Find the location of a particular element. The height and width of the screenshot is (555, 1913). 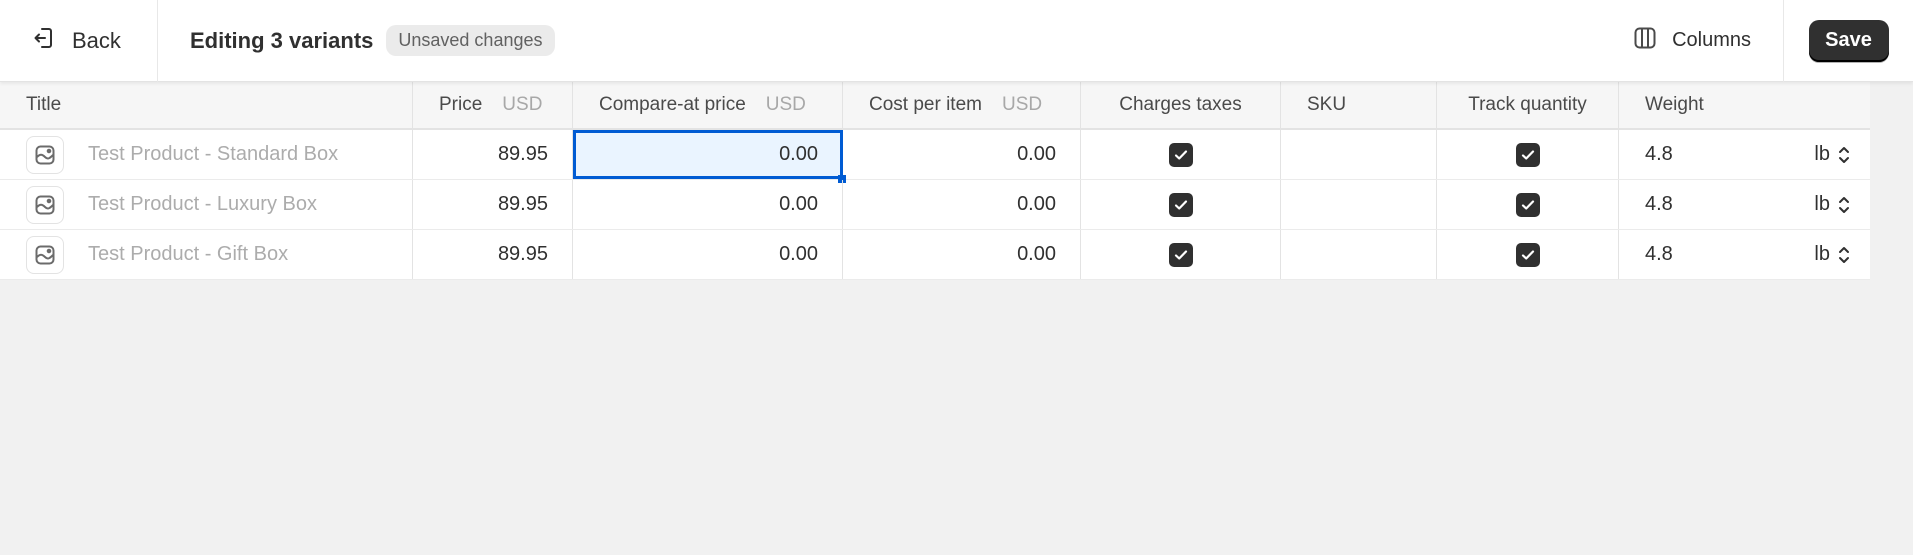

header-sku-label: SKU is located at coordinates (1327, 104).